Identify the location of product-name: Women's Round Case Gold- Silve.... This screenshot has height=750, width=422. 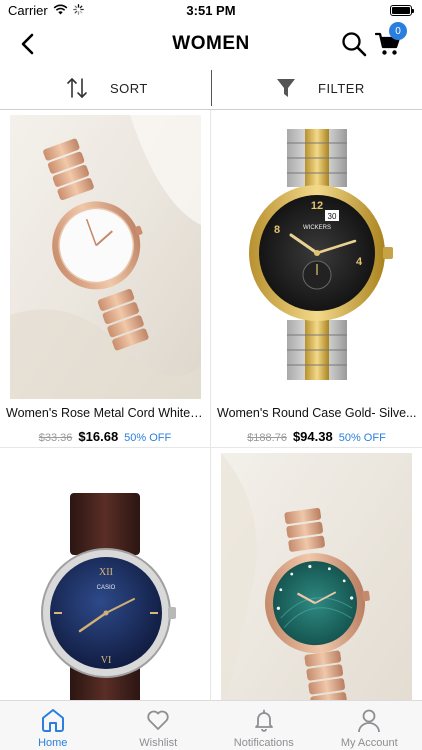
(317, 413).